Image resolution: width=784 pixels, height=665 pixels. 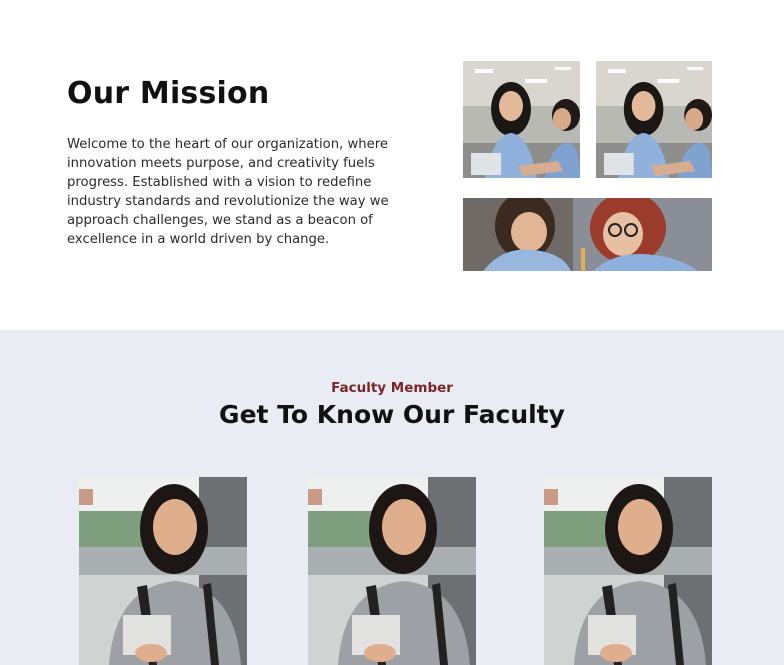 What do you see at coordinates (168, 93) in the screenshot?
I see `mission-title: Our Mission` at bounding box center [168, 93].